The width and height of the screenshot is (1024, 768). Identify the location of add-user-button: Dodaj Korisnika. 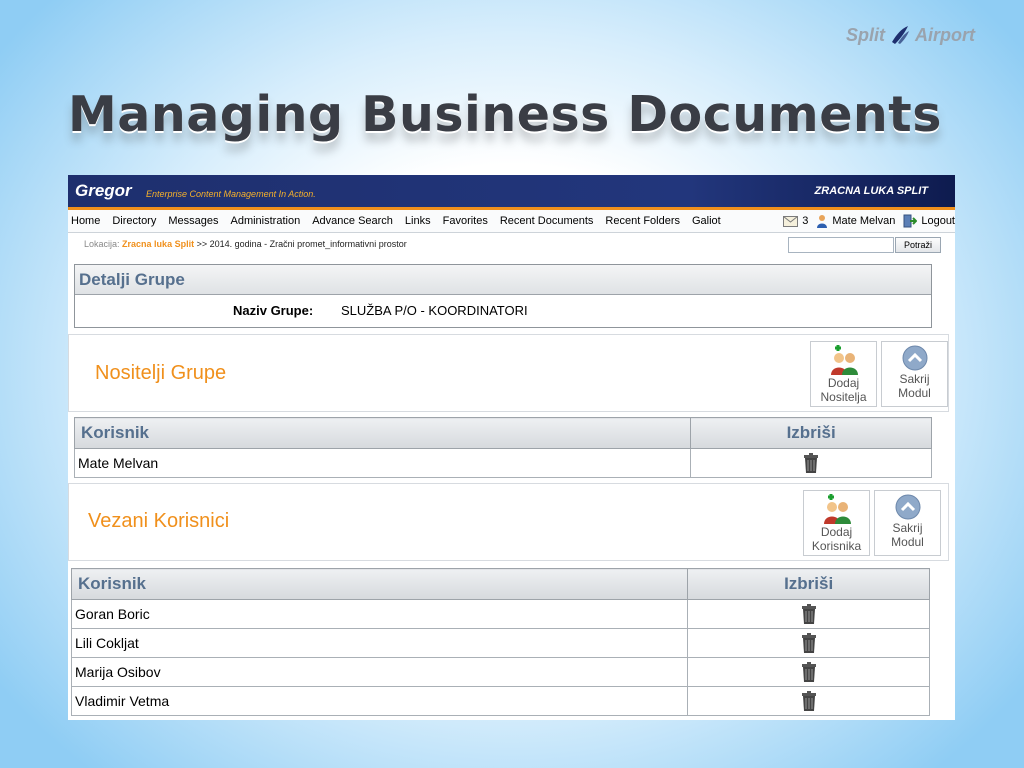
(836, 523).